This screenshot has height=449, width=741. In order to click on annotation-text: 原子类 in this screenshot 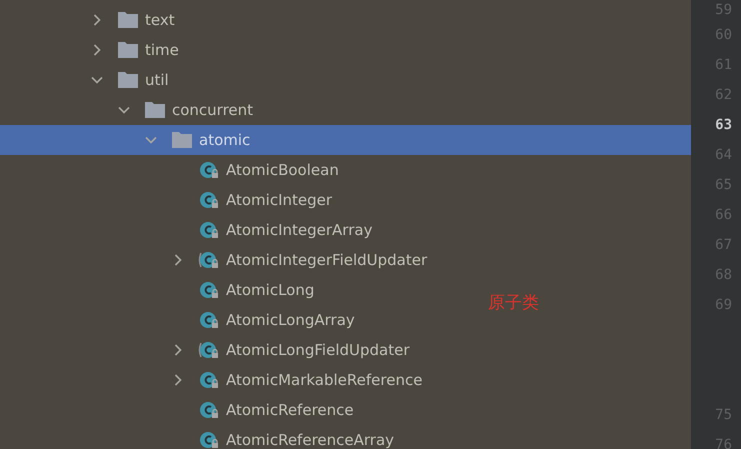, I will do `click(513, 303)`.